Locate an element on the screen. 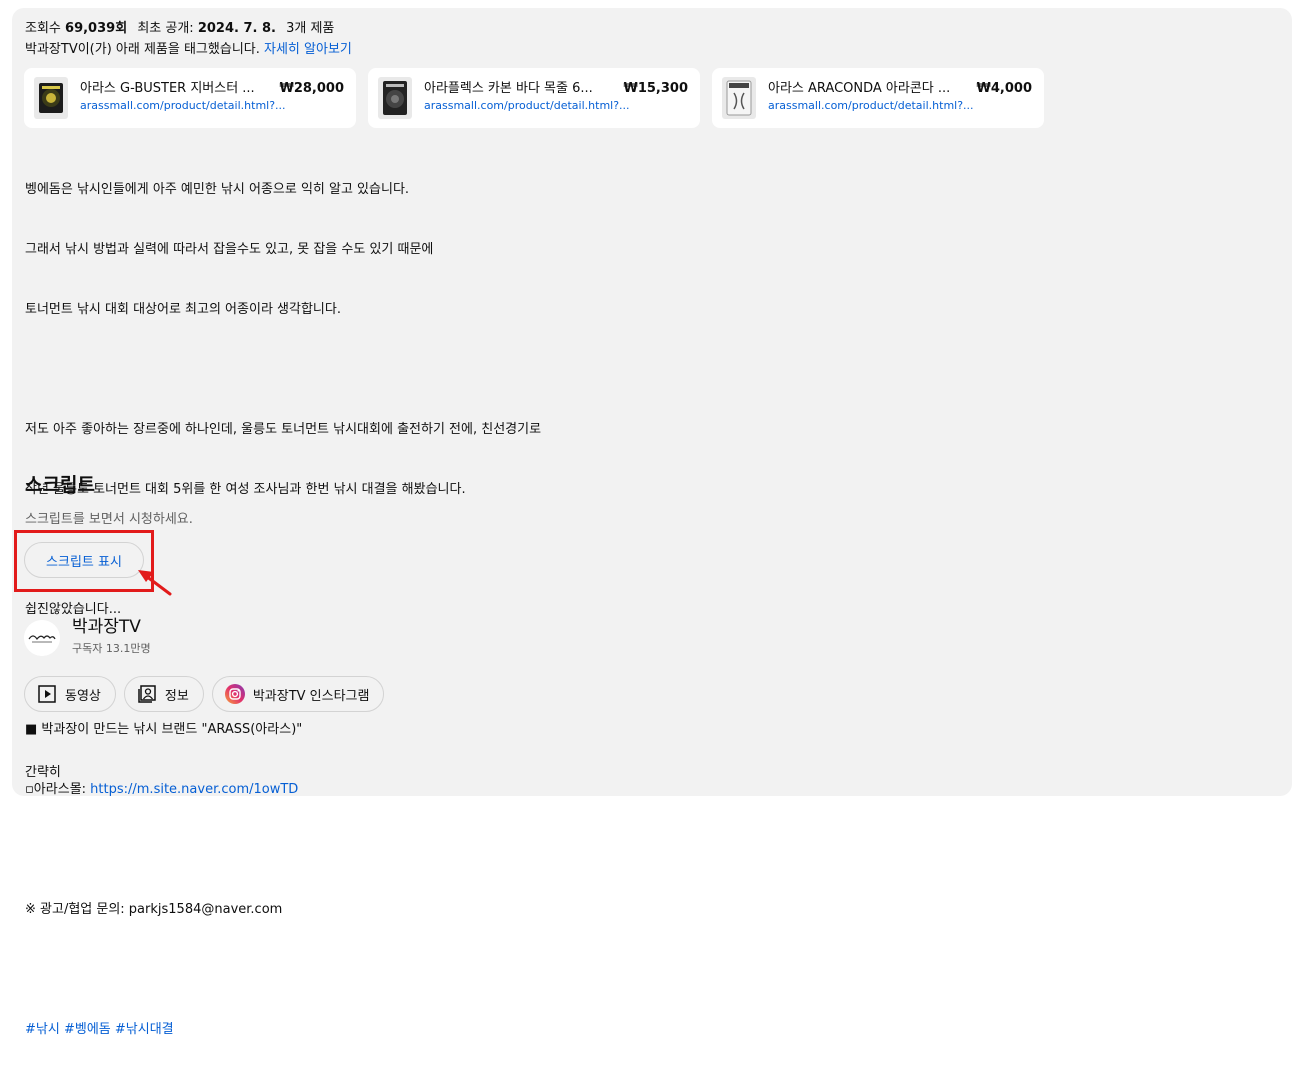 The height and width of the screenshot is (1080, 1304). brand-line: ■ 박과장이 만드는 낚시 브랜드 "ARASS(아라스)" is located at coordinates (164, 729).